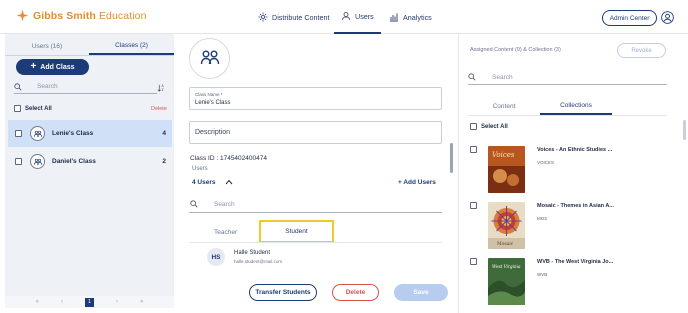 The width and height of the screenshot is (688, 313). What do you see at coordinates (301, 17) in the screenshot?
I see `nav-distribute-label: Distribute Content` at bounding box center [301, 17].